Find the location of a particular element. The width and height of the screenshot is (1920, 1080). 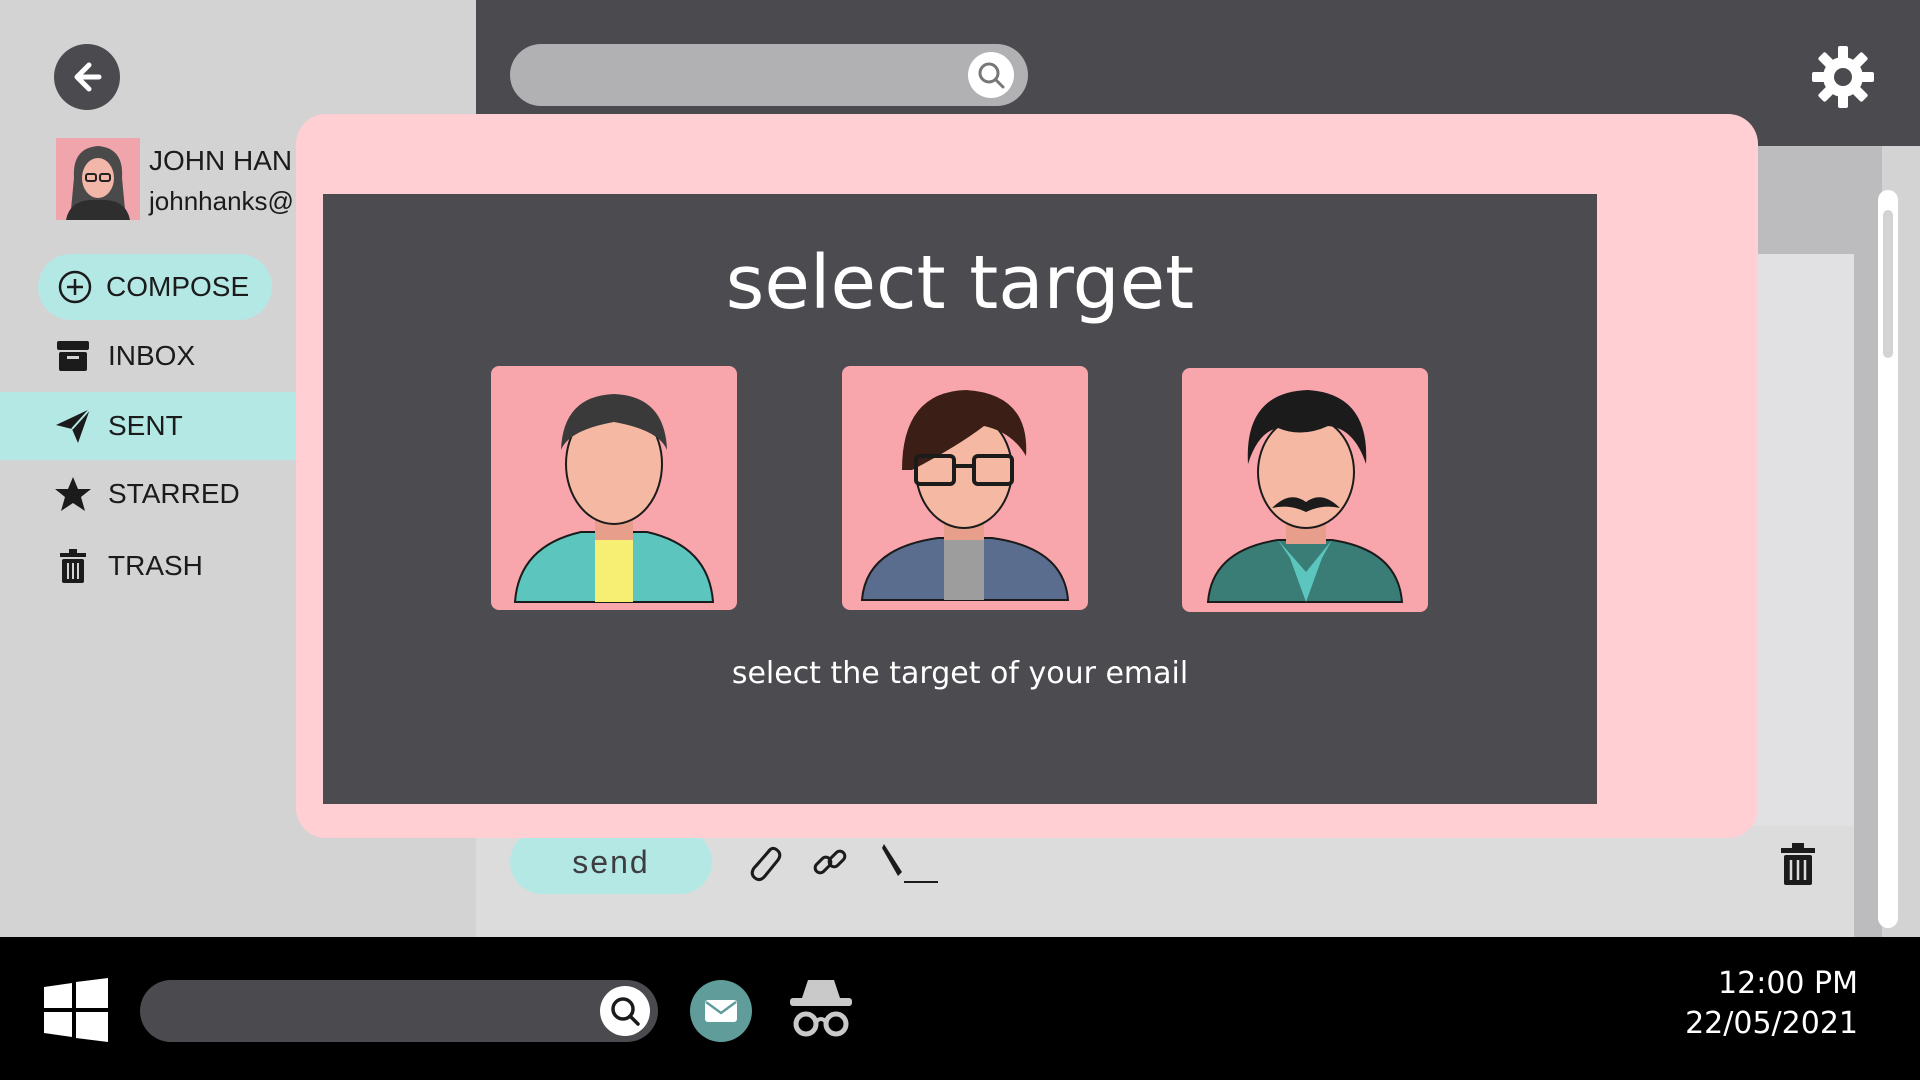

sidebar-item-sent: SENT is located at coordinates (148, 426).